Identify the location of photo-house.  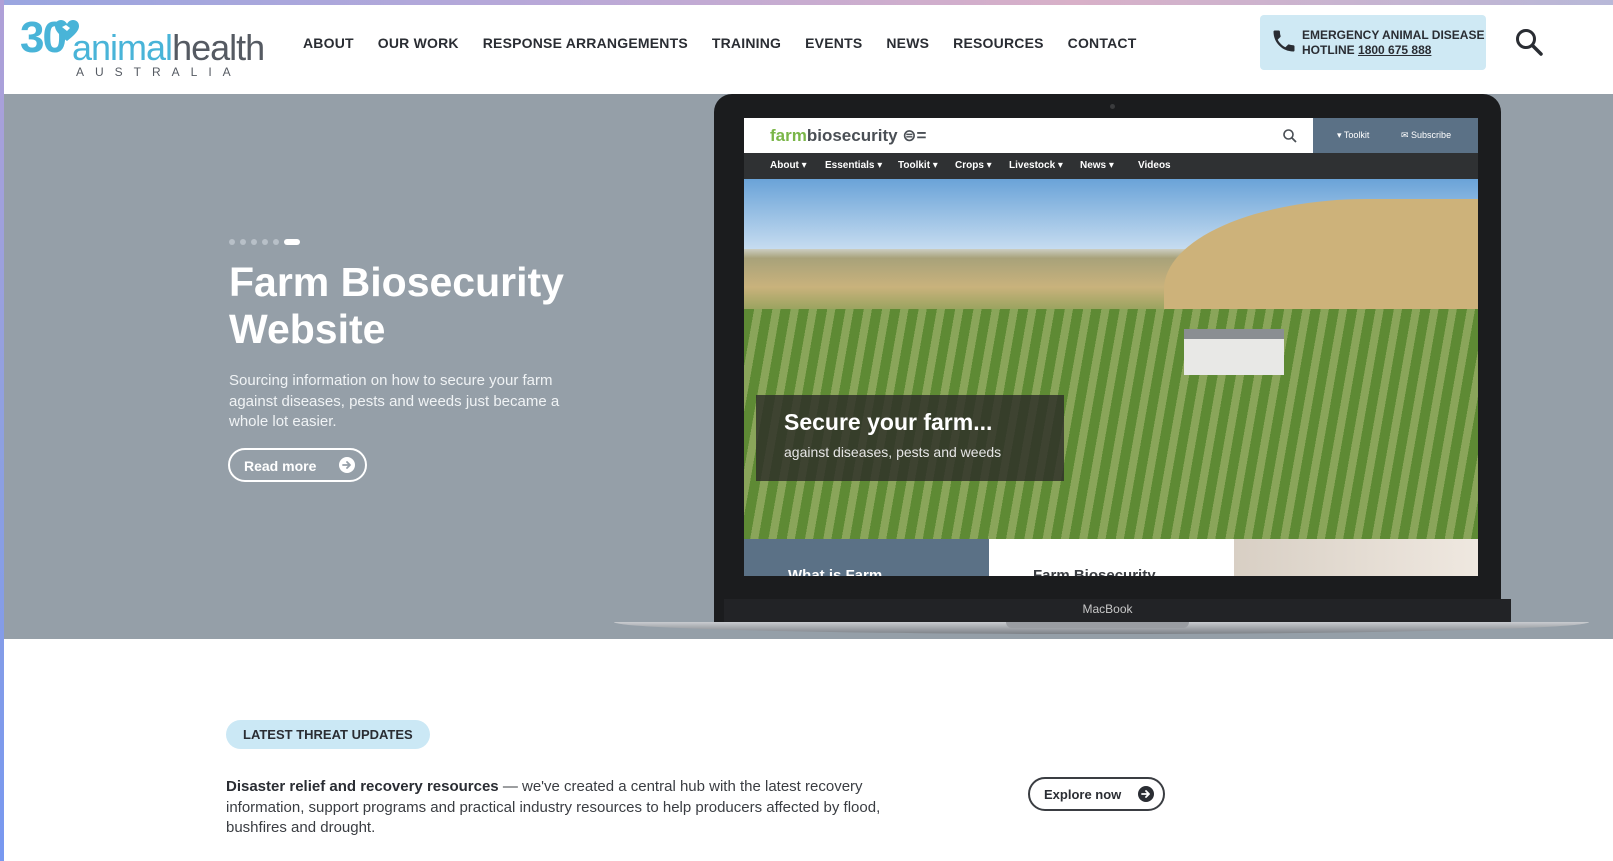
(1234, 357).